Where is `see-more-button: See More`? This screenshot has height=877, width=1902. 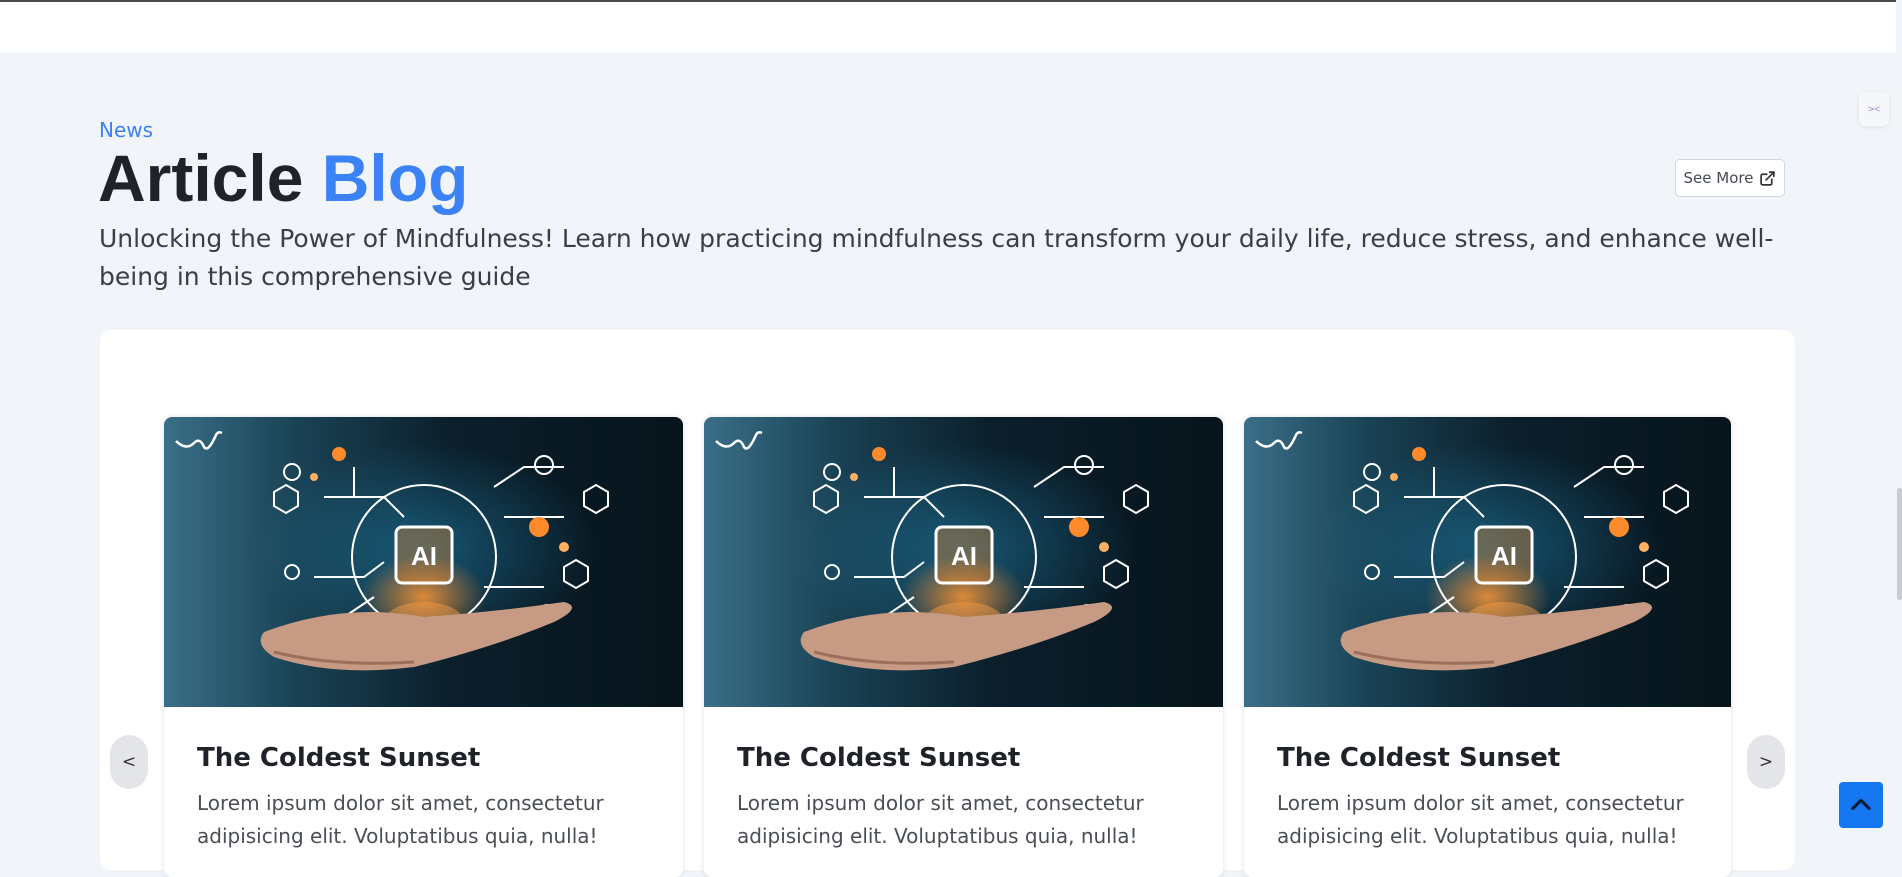 see-more-button: See More is located at coordinates (1730, 178).